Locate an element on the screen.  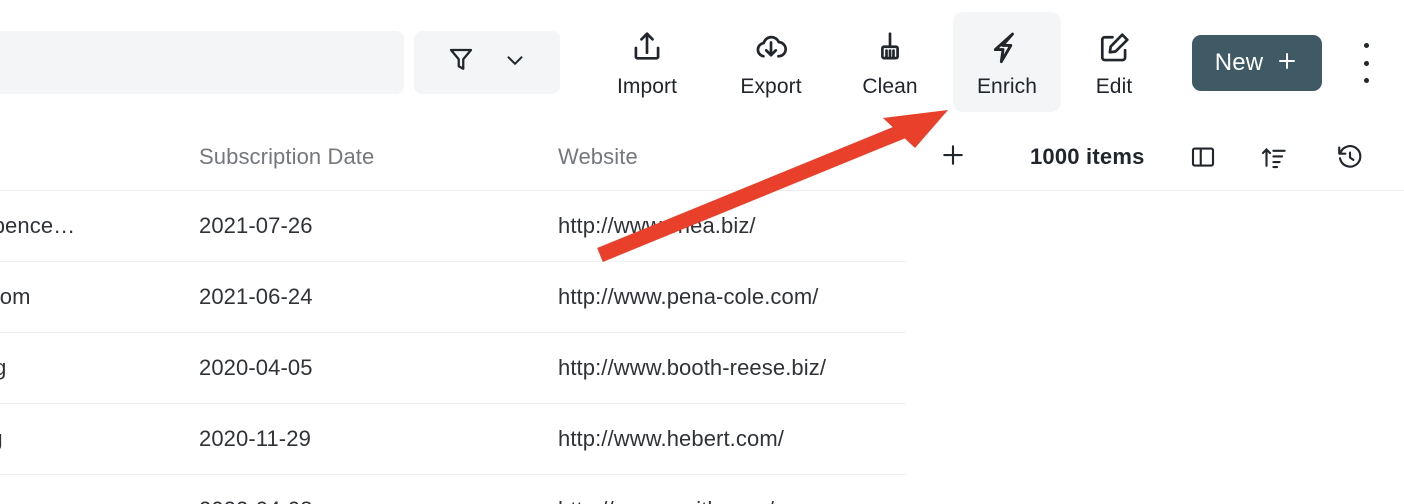
export-button: Export is located at coordinates (771, 62).